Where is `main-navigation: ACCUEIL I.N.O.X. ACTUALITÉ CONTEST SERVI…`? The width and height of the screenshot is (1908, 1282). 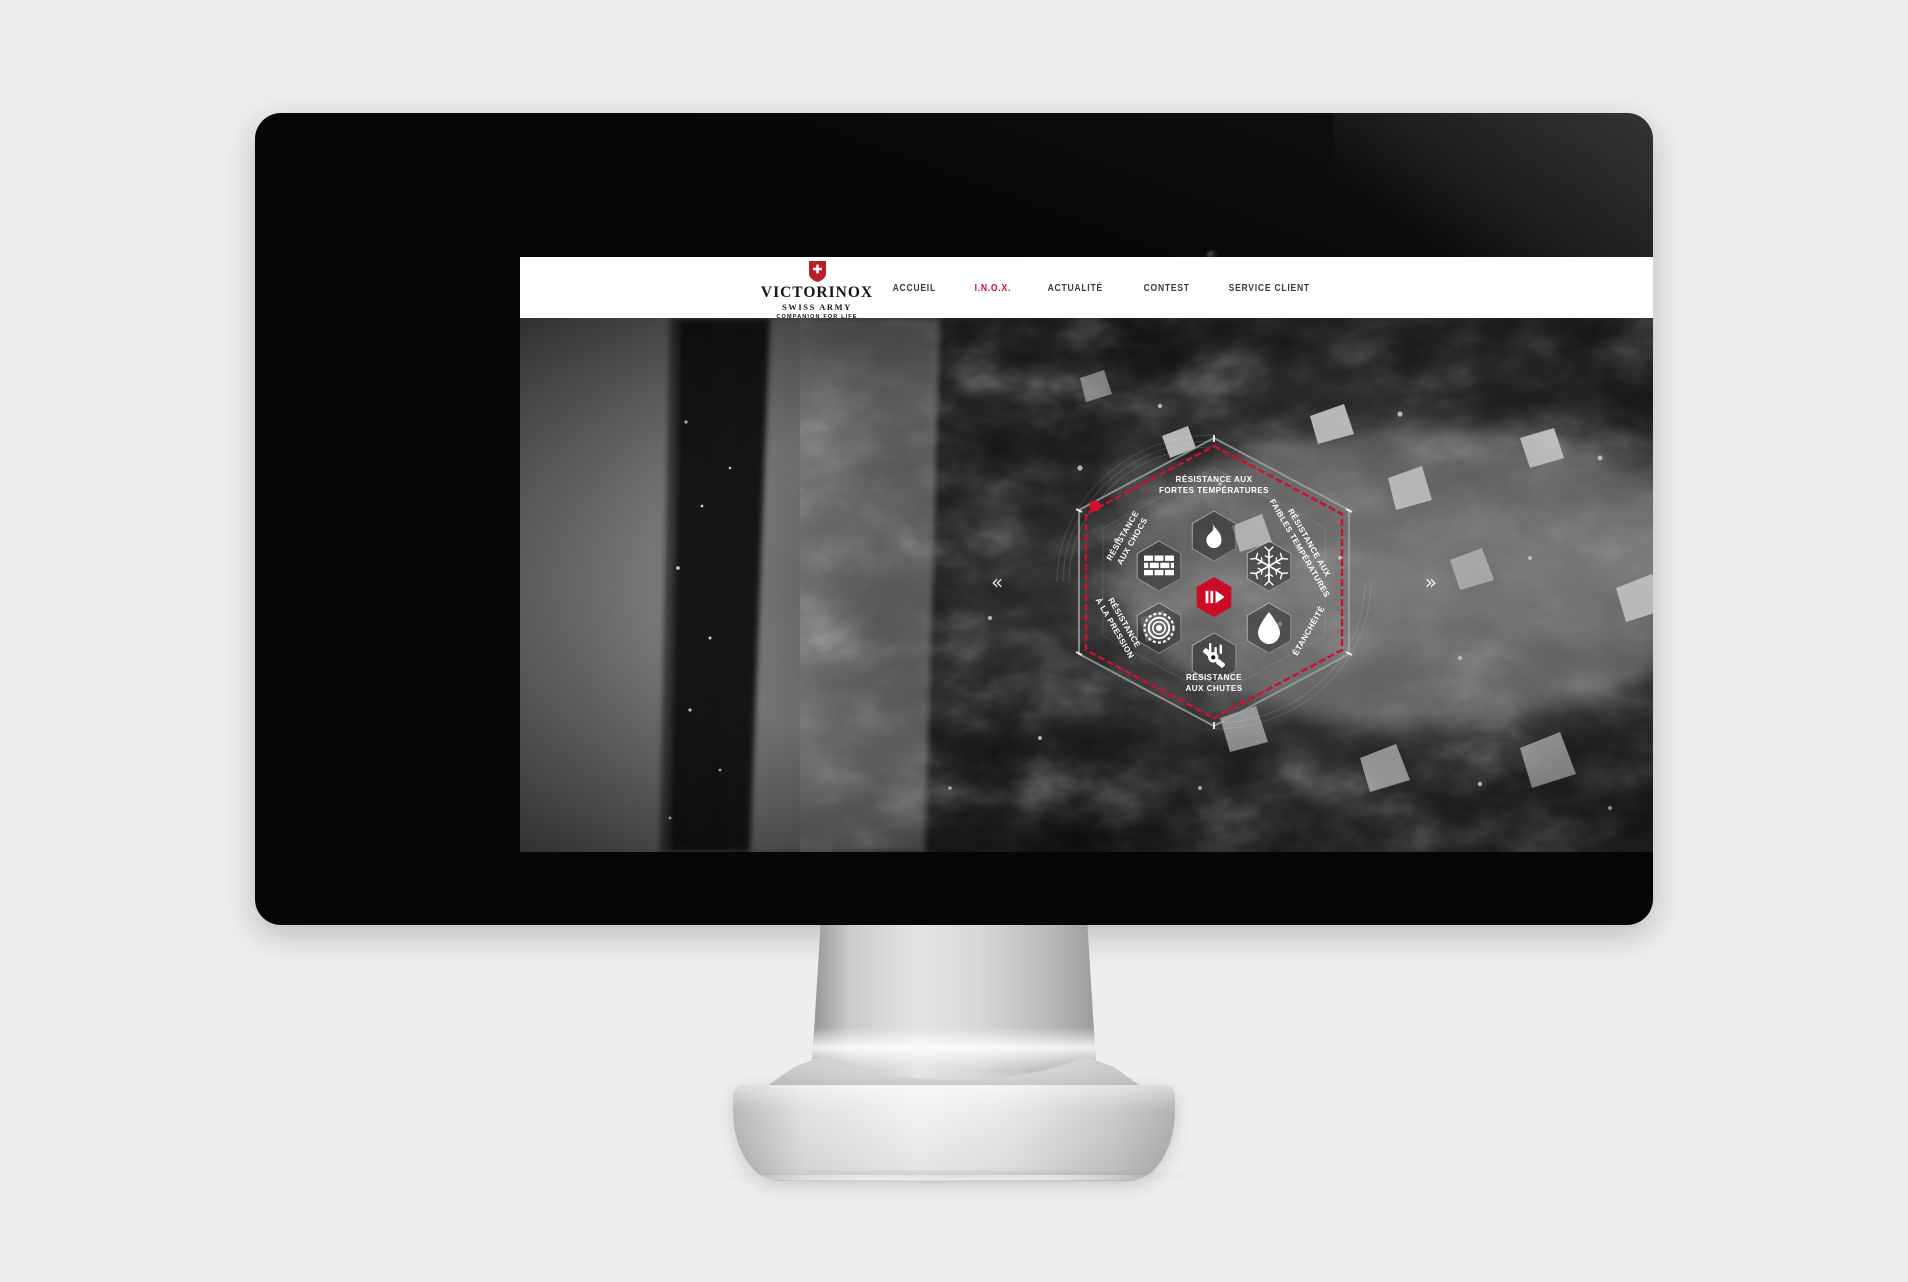 main-navigation: ACCUEIL I.N.O.X. ACTUALITÉ CONTEST SERVI… is located at coordinates (1111, 288).